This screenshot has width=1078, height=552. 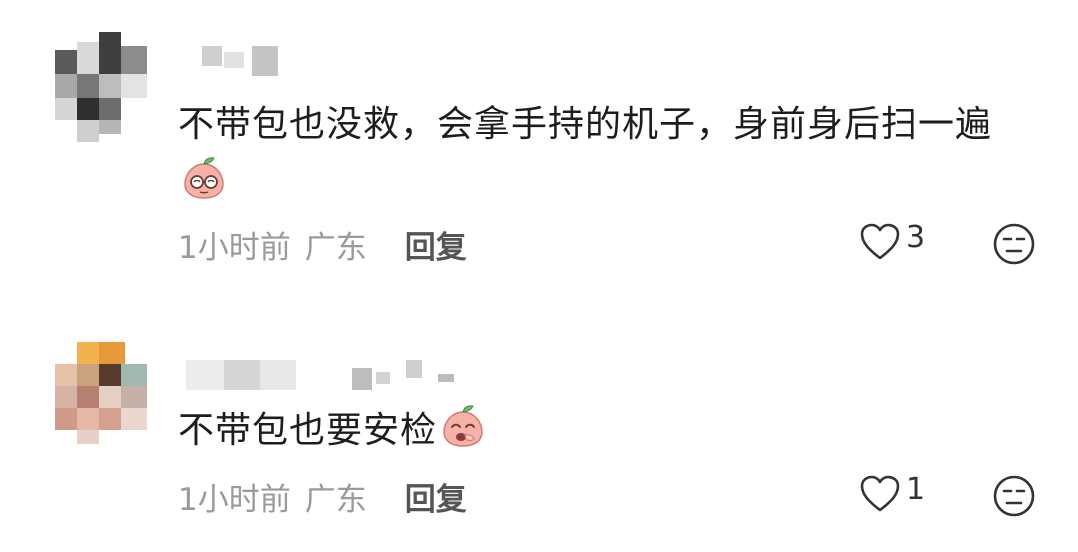 I want to click on peach-laugh-emoji, so click(x=463, y=426).